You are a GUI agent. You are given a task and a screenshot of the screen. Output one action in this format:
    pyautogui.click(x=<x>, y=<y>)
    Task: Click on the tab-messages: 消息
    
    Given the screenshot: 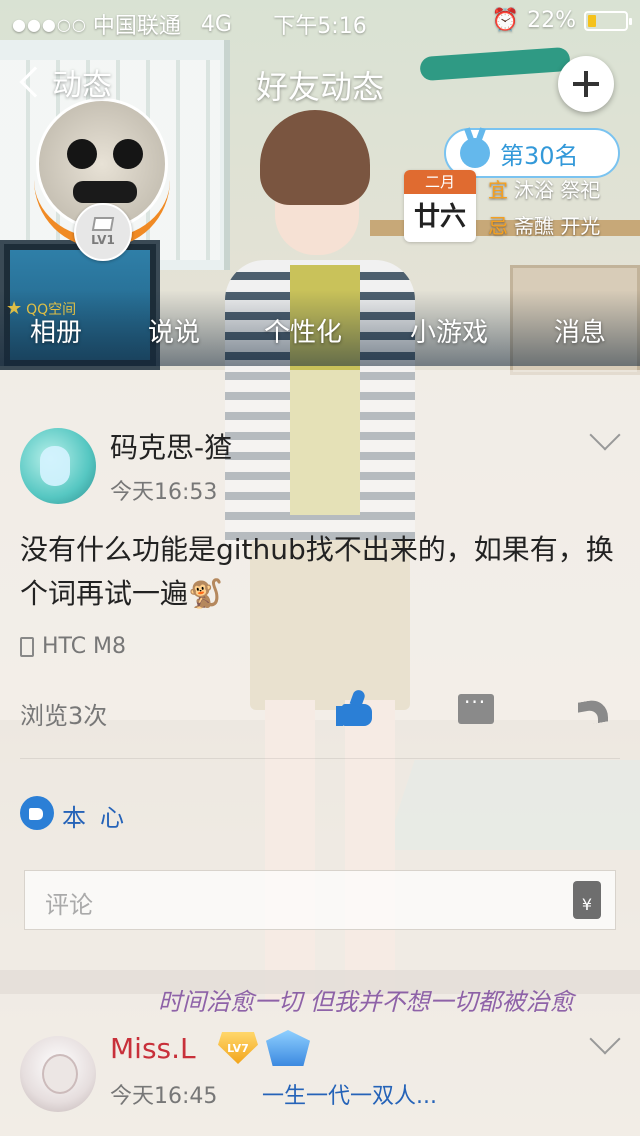 What is the action you would take?
    pyautogui.click(x=580, y=330)
    